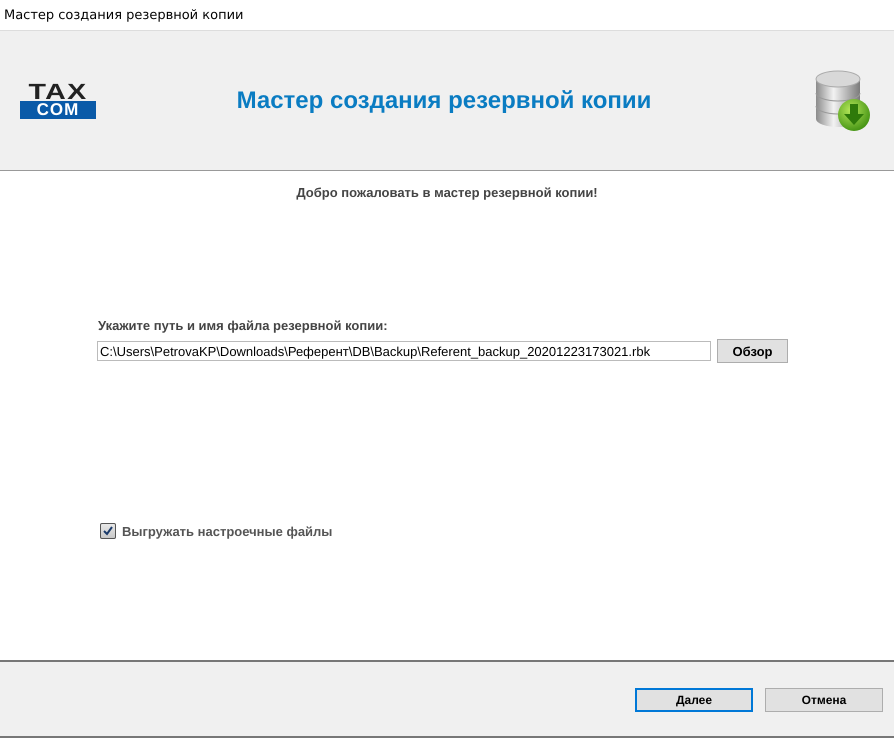 Image resolution: width=894 pixels, height=738 pixels. I want to click on window-title: Мастер создания резервной копии, so click(124, 15).